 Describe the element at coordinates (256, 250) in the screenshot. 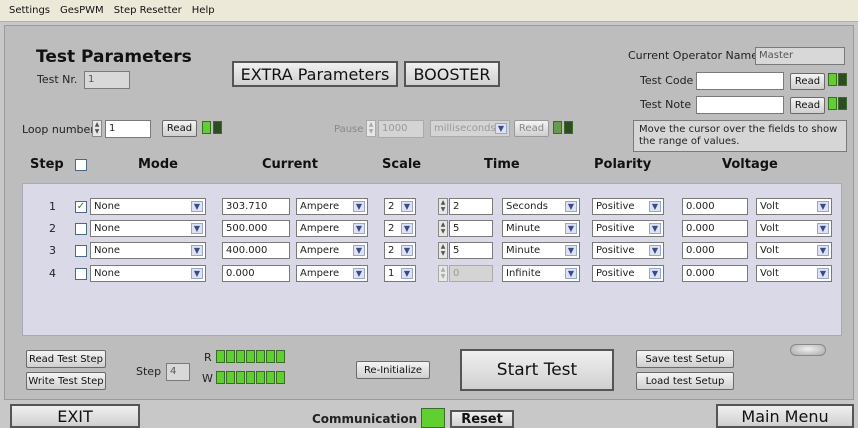

I see `current-field: 400.000` at that location.